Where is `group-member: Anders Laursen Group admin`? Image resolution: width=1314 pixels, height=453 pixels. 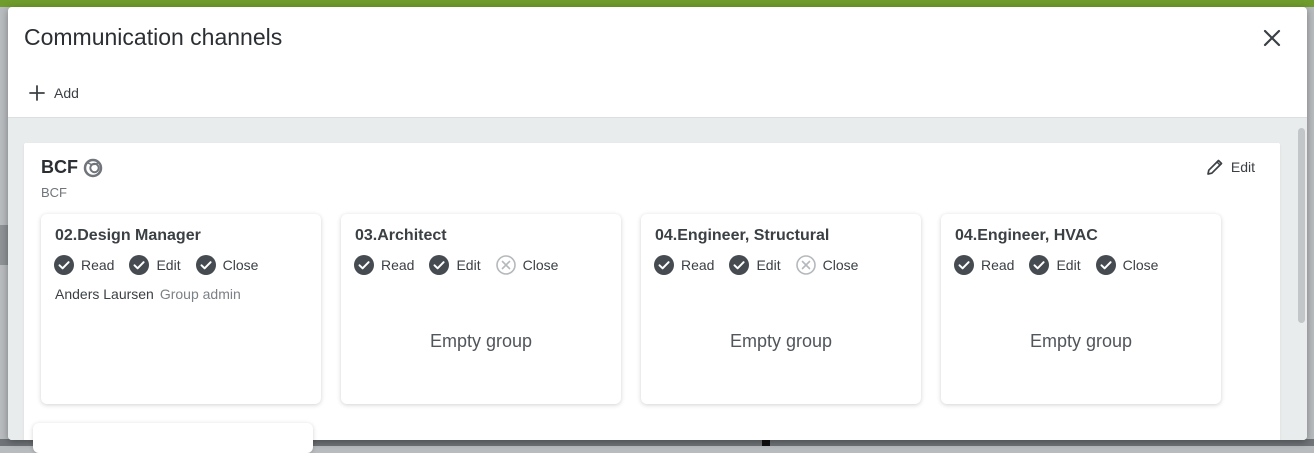 group-member: Anders Laursen Group admin is located at coordinates (148, 294).